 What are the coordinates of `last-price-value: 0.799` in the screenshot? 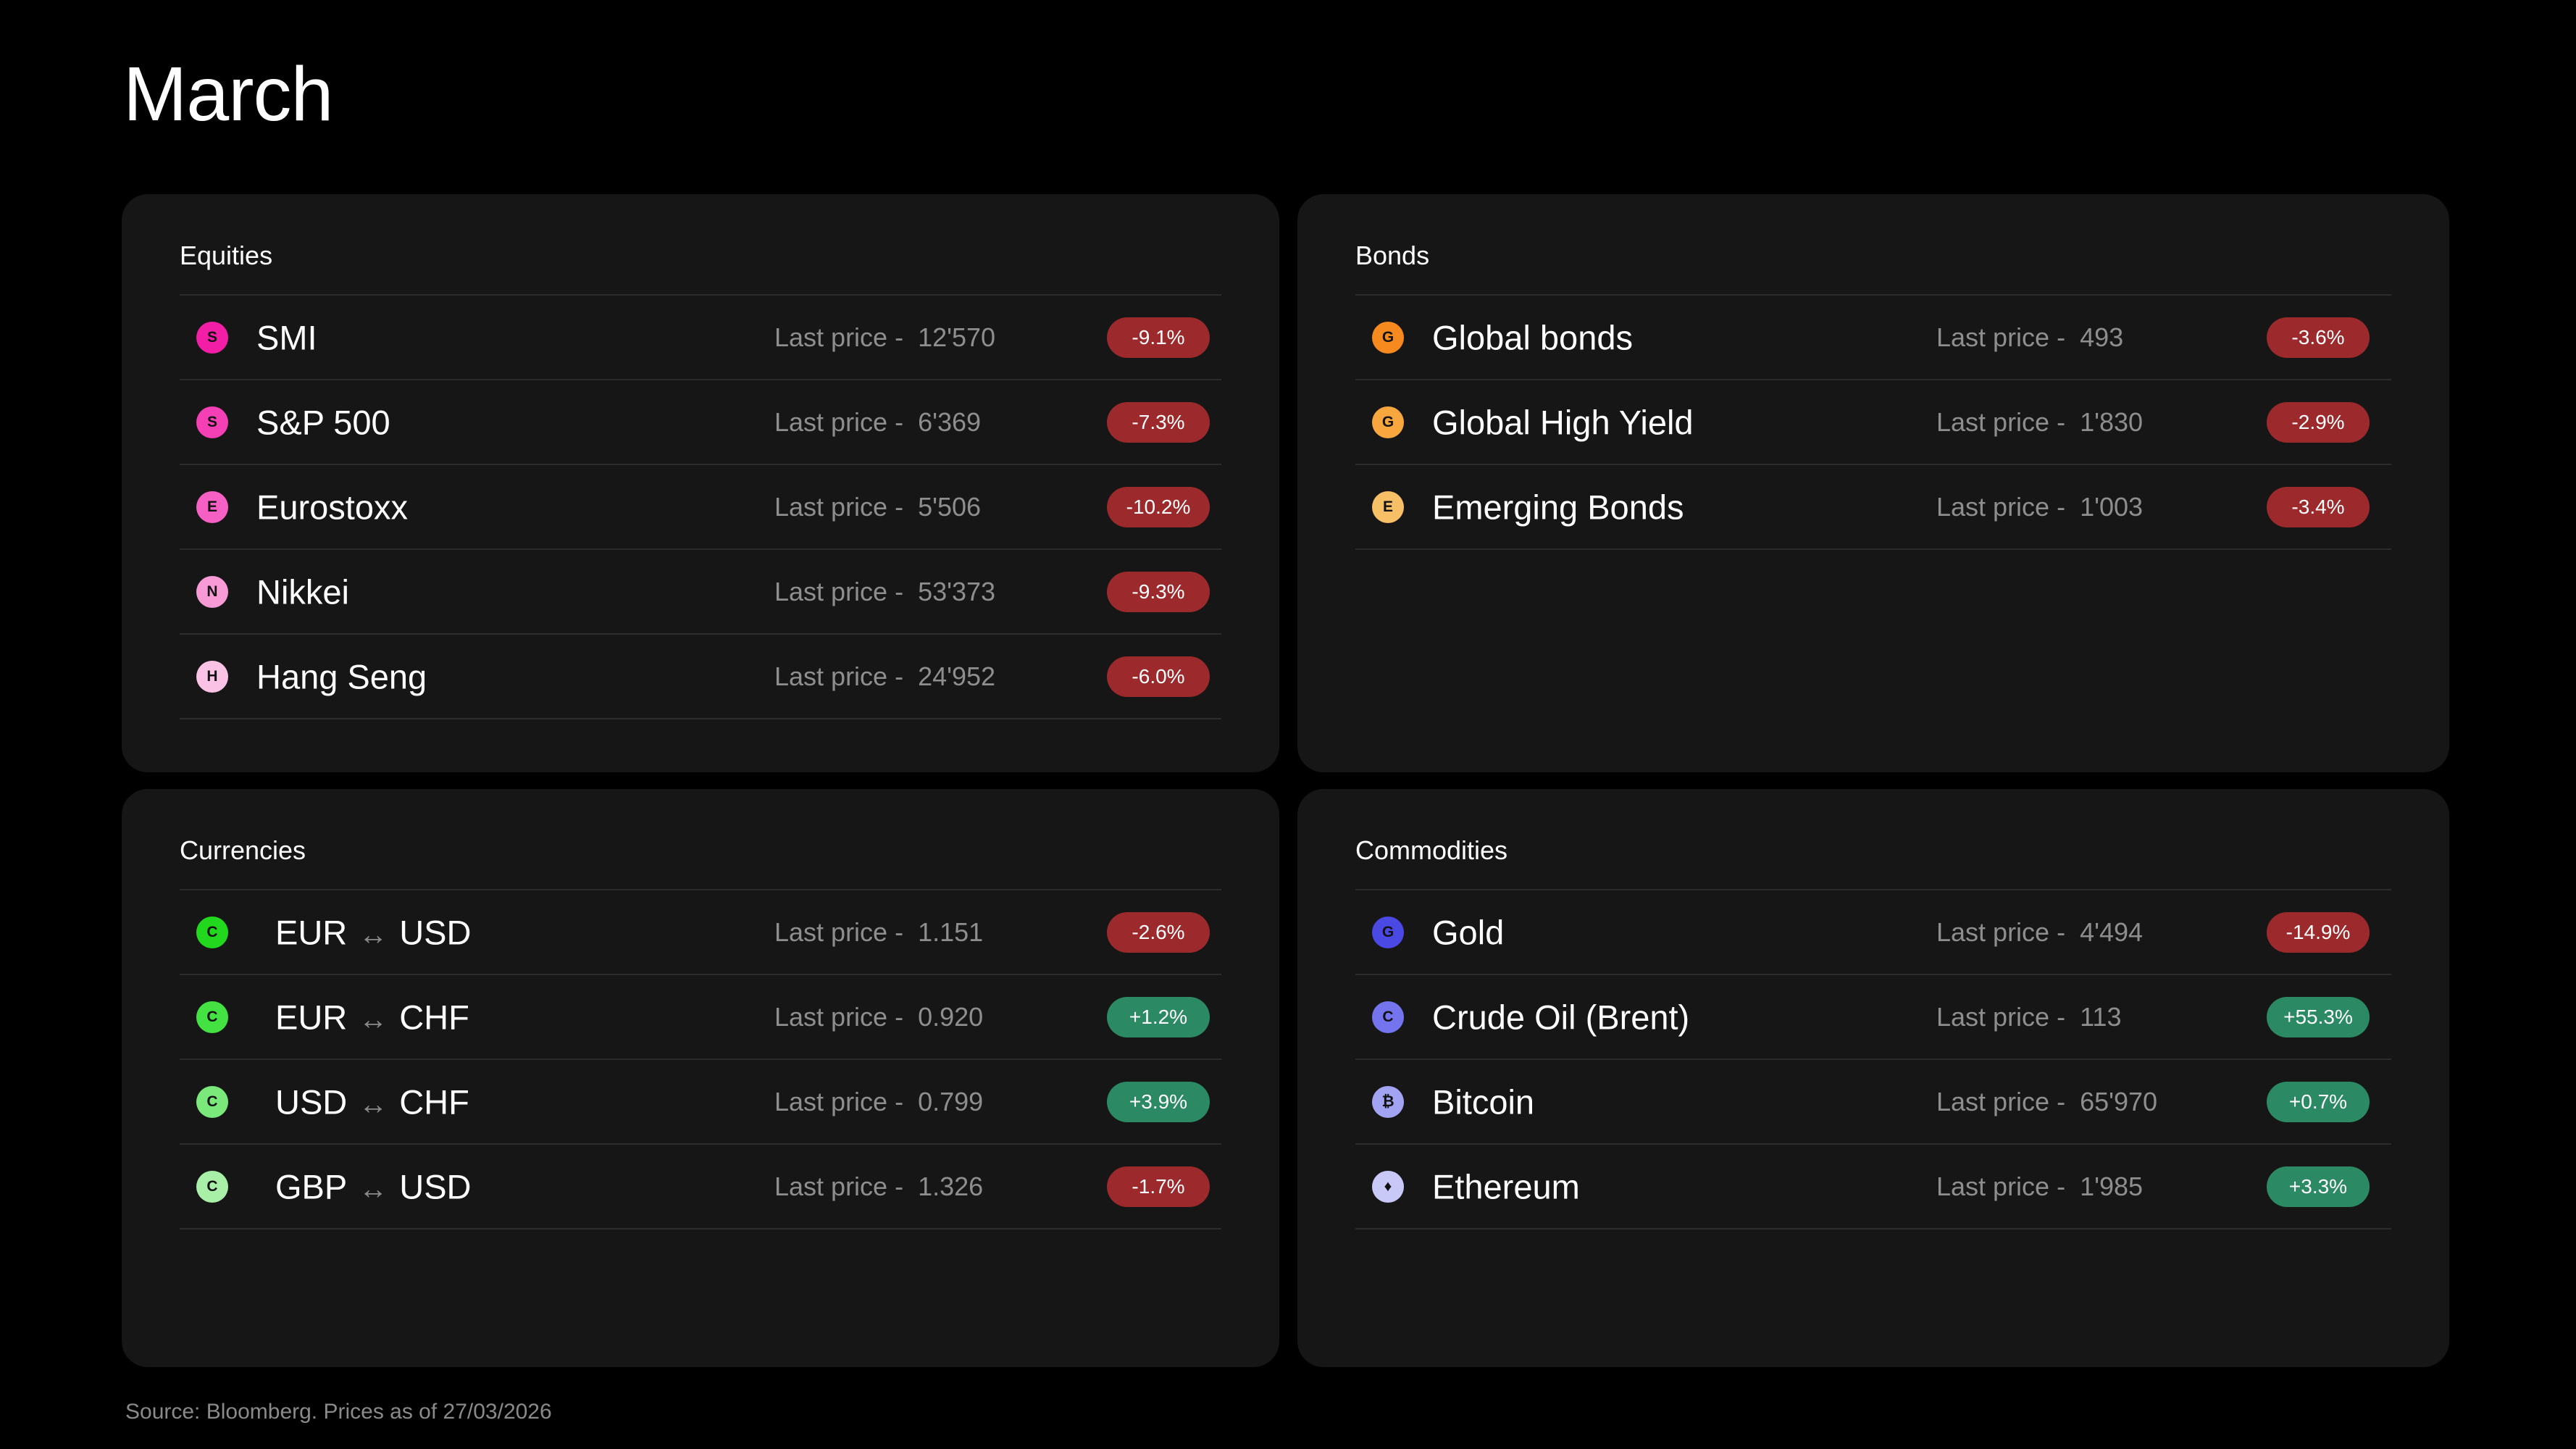 It's located at (951, 1101).